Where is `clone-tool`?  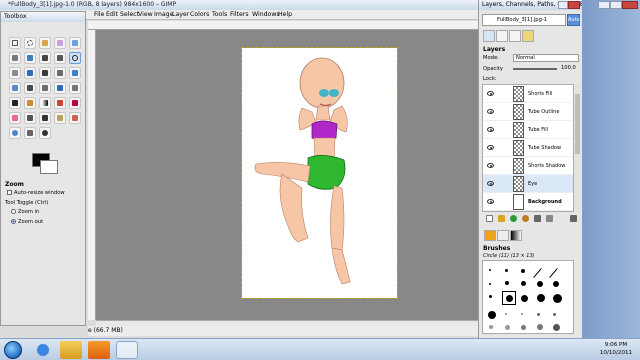 clone-tool is located at coordinates (60, 118).